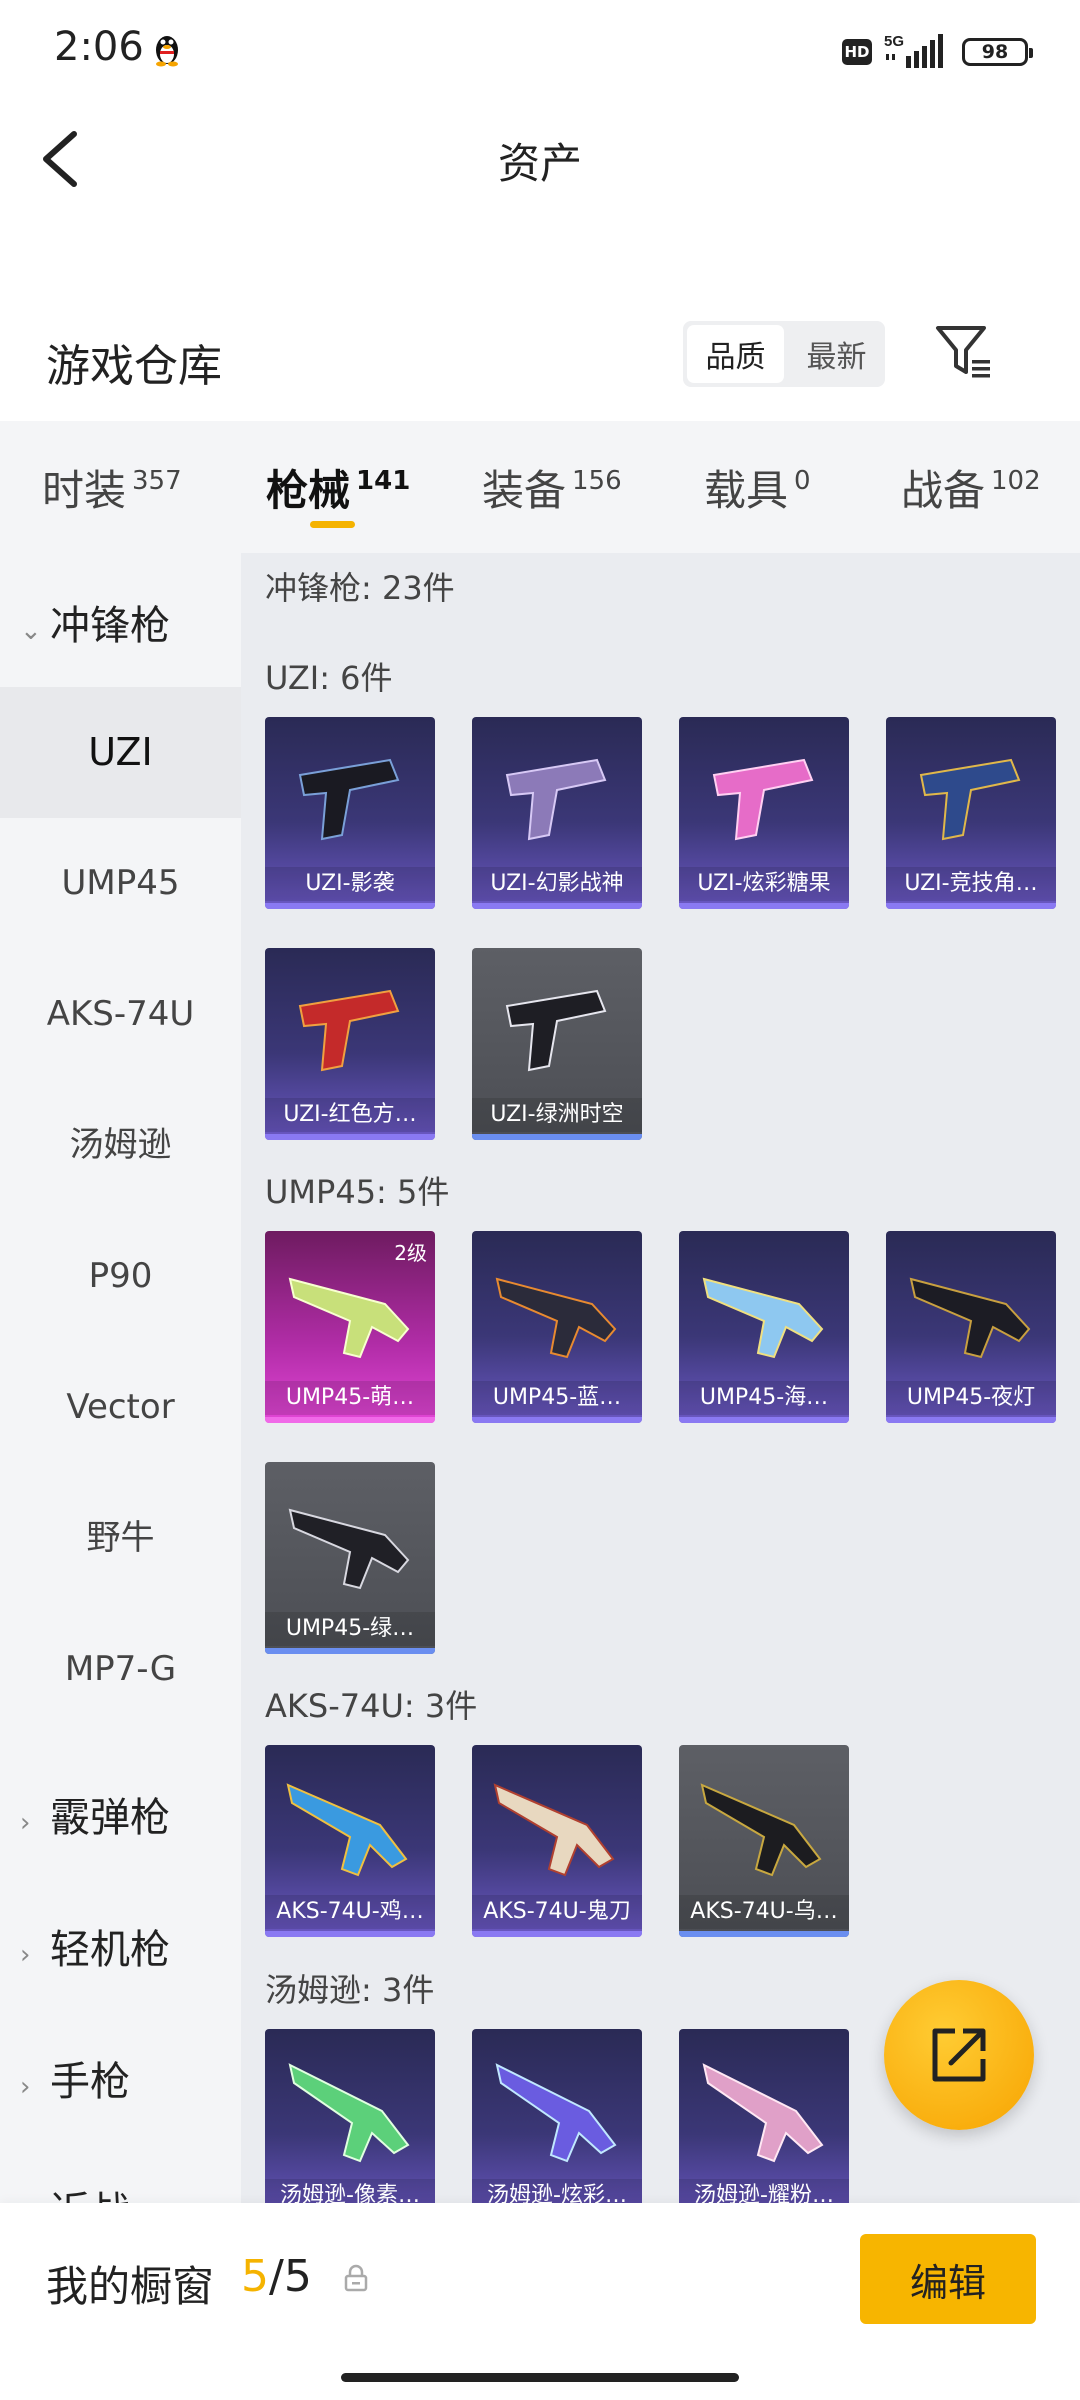 This screenshot has width=1080, height=2400. Describe the element at coordinates (360, 588) in the screenshot. I see `smg-total-label: 冲锋枪: 23件` at that location.